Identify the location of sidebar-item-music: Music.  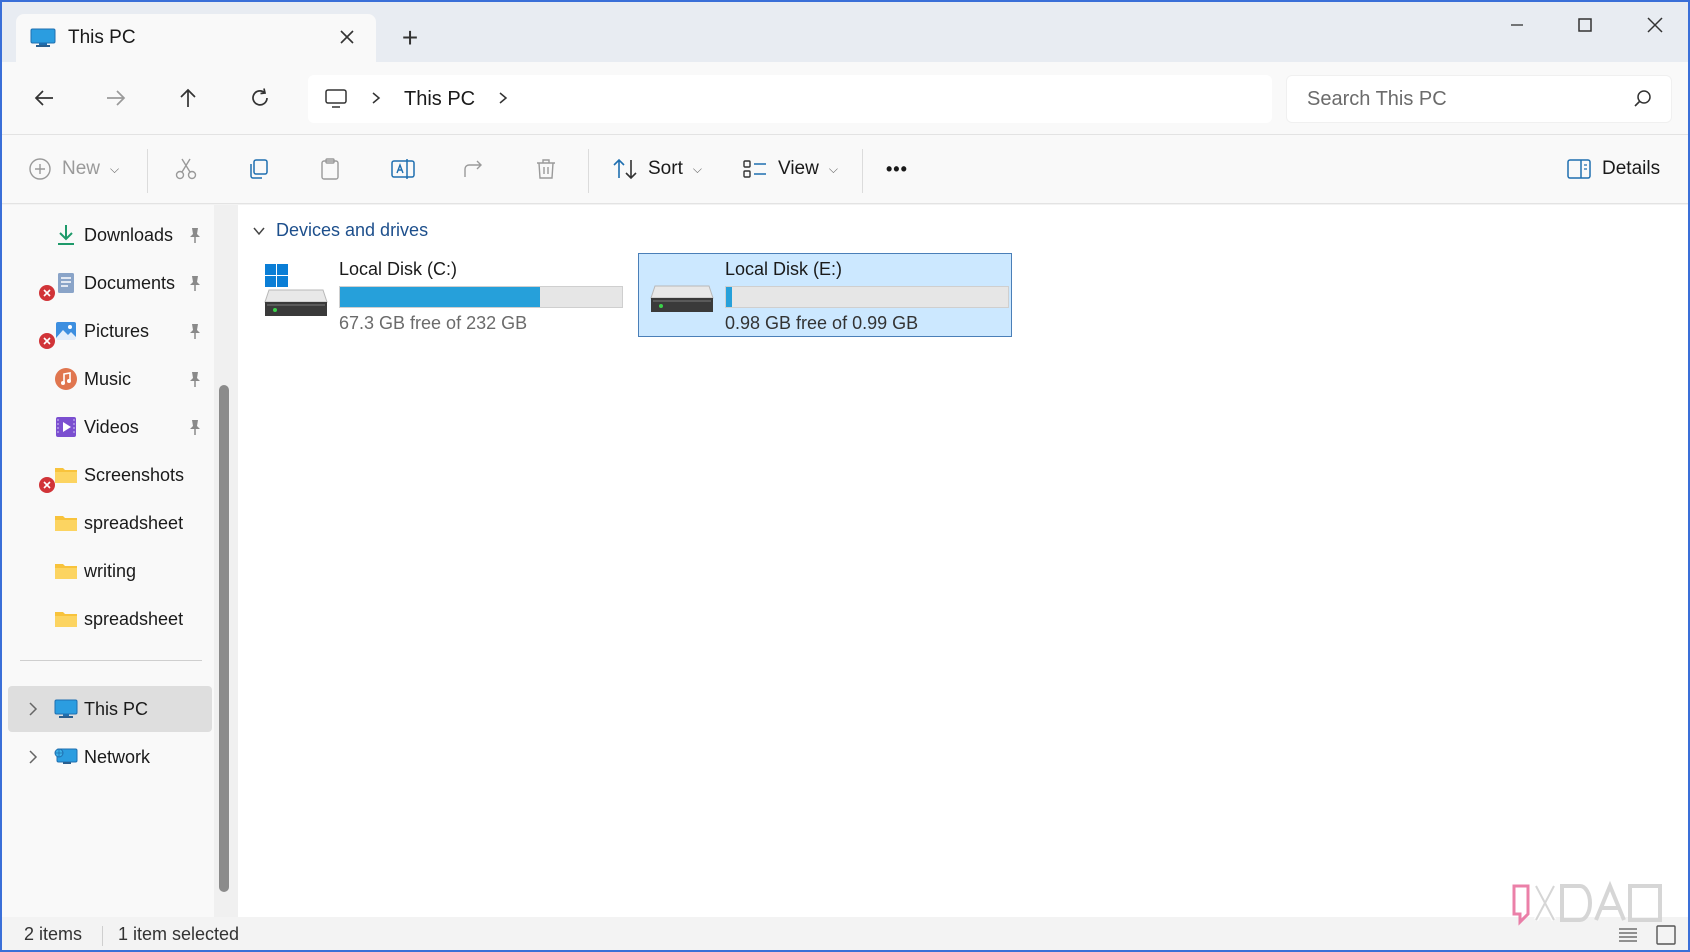
(110, 379).